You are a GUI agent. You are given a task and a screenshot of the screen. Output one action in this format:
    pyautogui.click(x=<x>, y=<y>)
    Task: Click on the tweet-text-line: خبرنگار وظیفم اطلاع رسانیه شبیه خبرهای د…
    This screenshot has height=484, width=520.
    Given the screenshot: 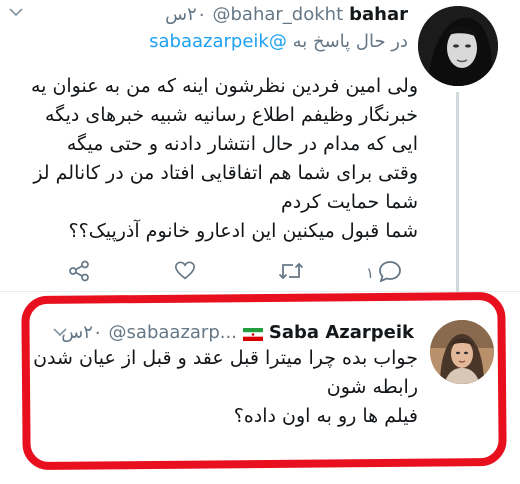 What is the action you would take?
    pyautogui.click(x=231, y=115)
    